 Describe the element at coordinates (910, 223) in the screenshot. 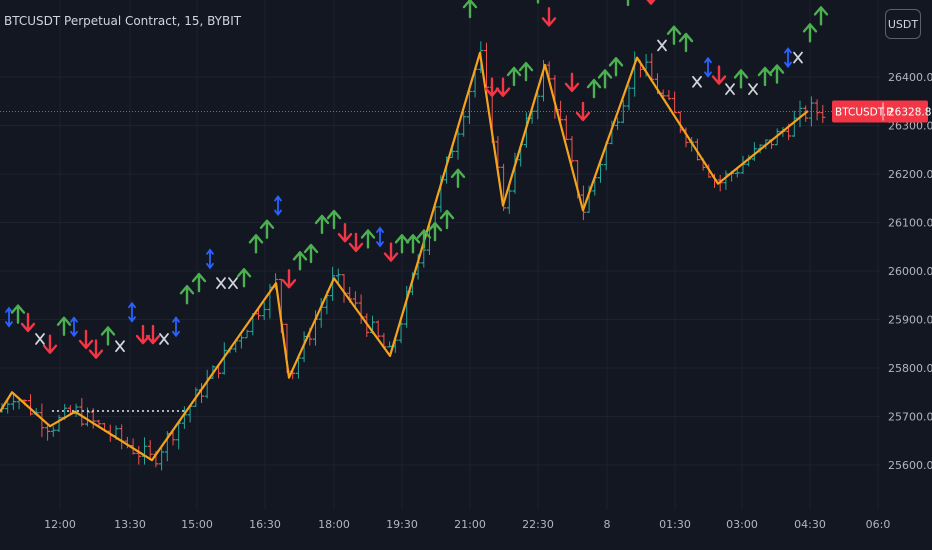

I see `y-tick-label: 26100.0` at that location.